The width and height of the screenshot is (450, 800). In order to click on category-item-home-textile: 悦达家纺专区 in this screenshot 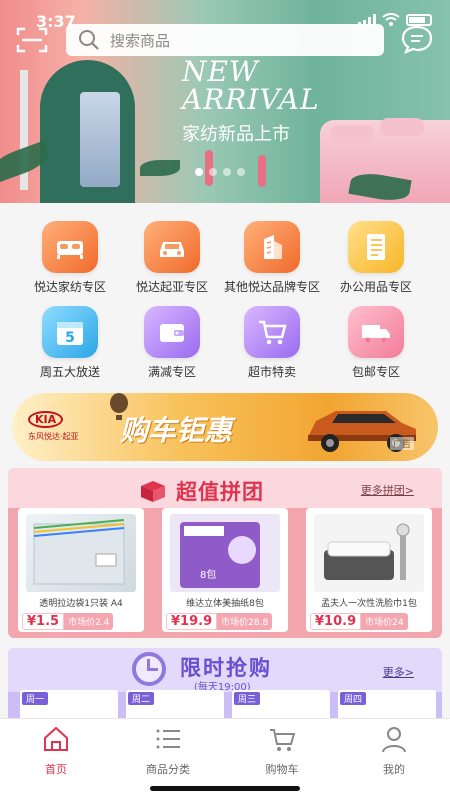, I will do `click(70, 258)`.